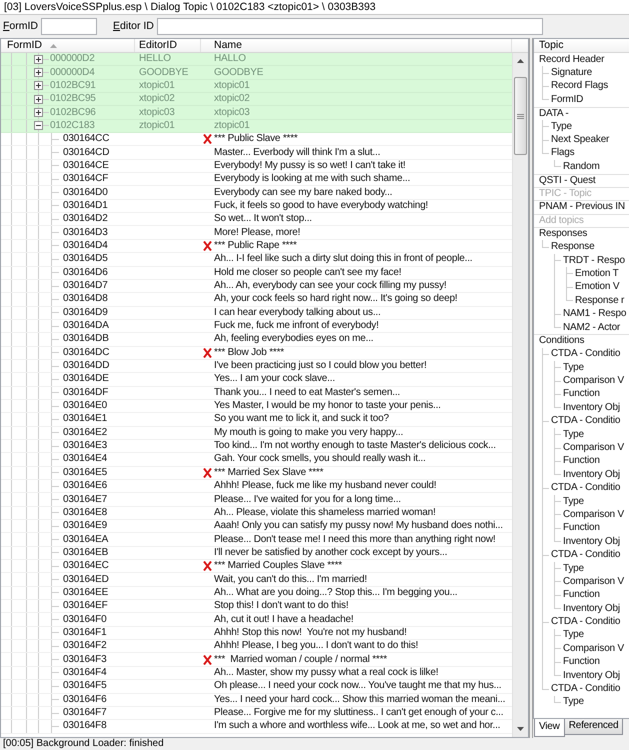  Describe the element at coordinates (85, 419) in the screenshot. I see `form-id: 030164E1` at that location.